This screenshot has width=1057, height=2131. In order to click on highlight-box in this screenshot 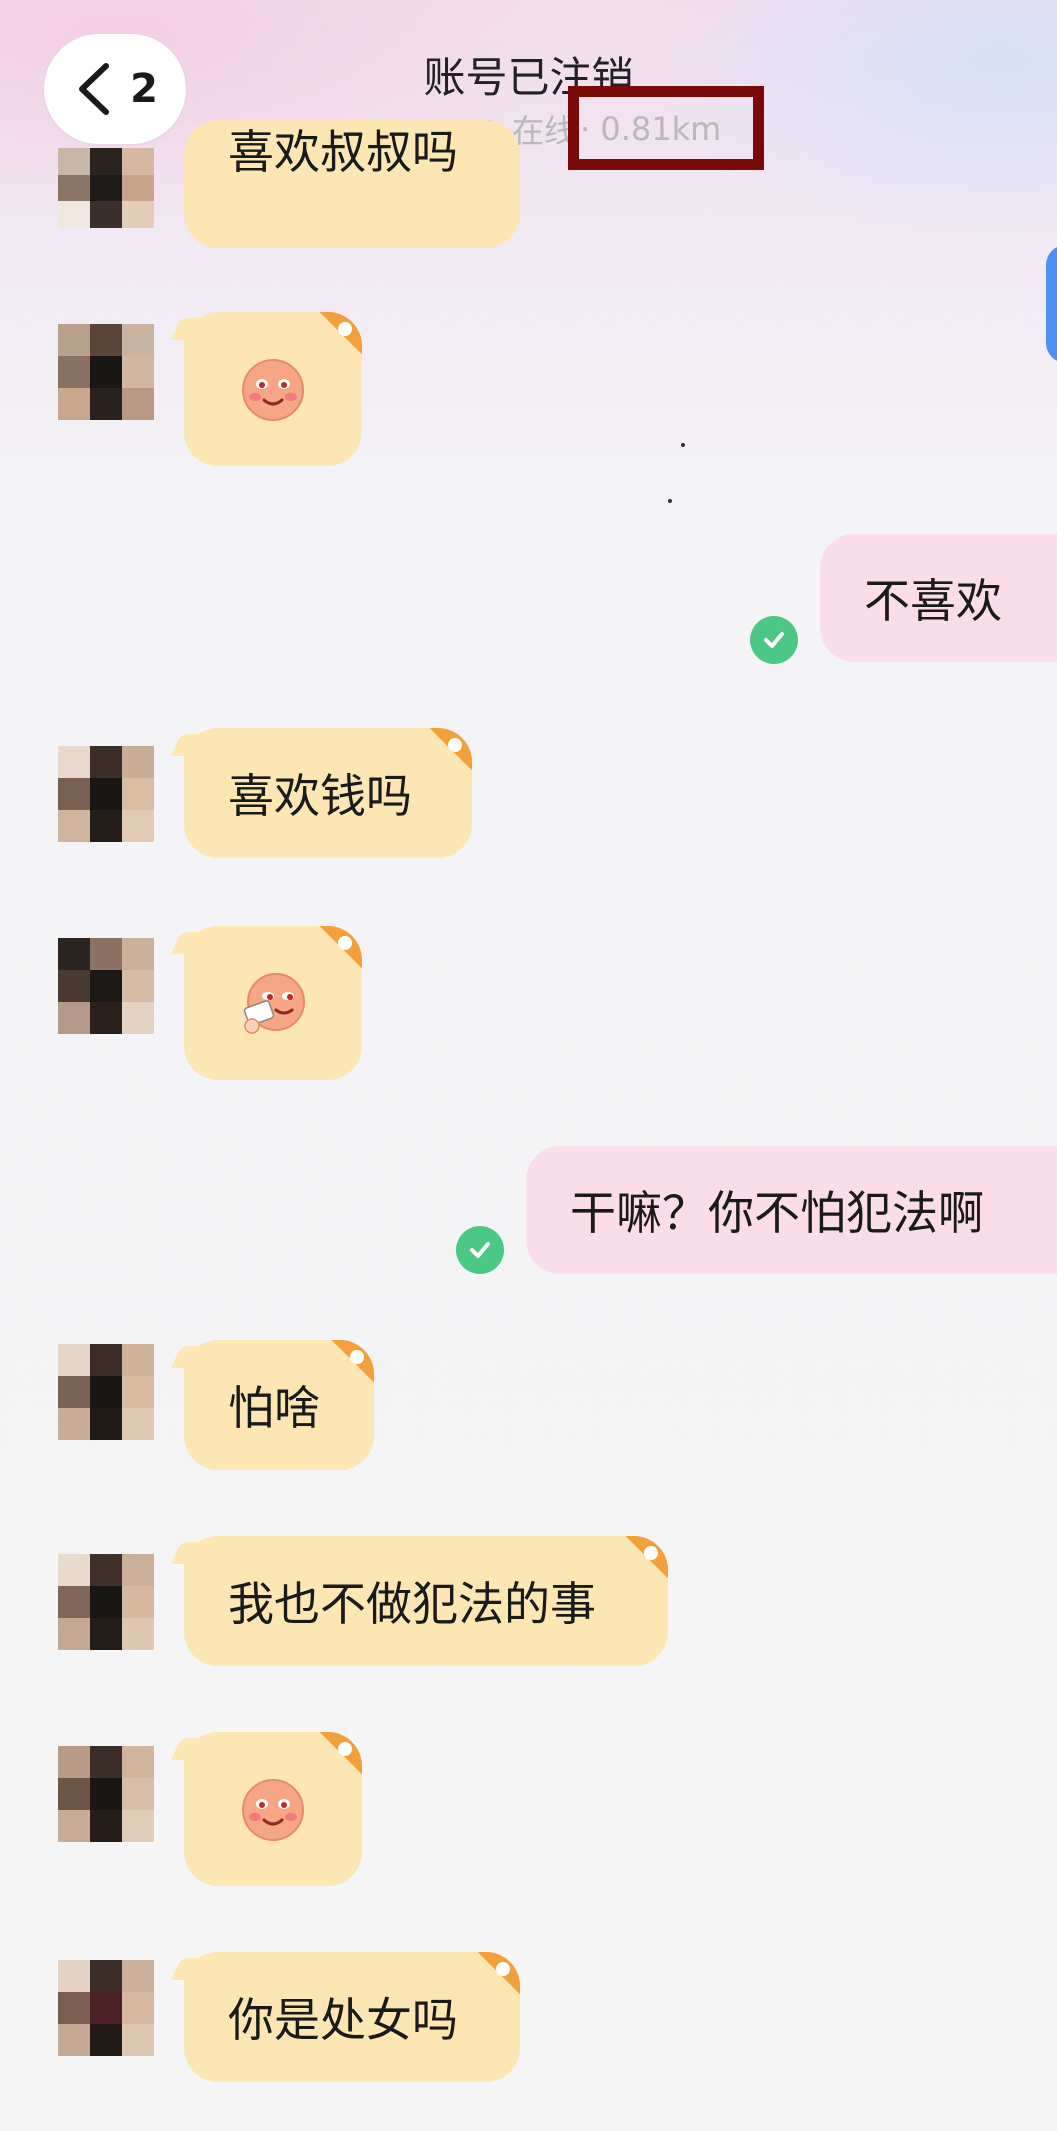, I will do `click(666, 128)`.